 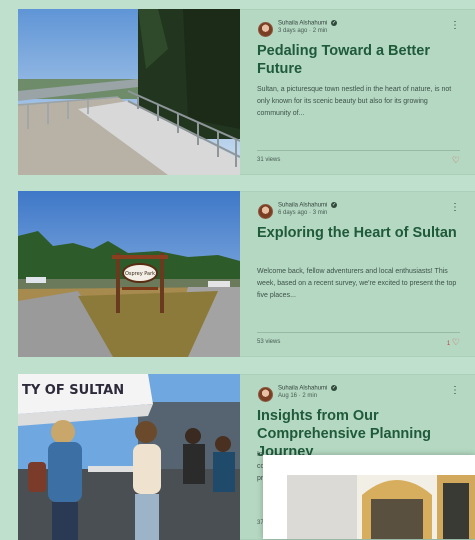 I want to click on post-title: Pedaling Toward a Better Future, so click(x=359, y=60).